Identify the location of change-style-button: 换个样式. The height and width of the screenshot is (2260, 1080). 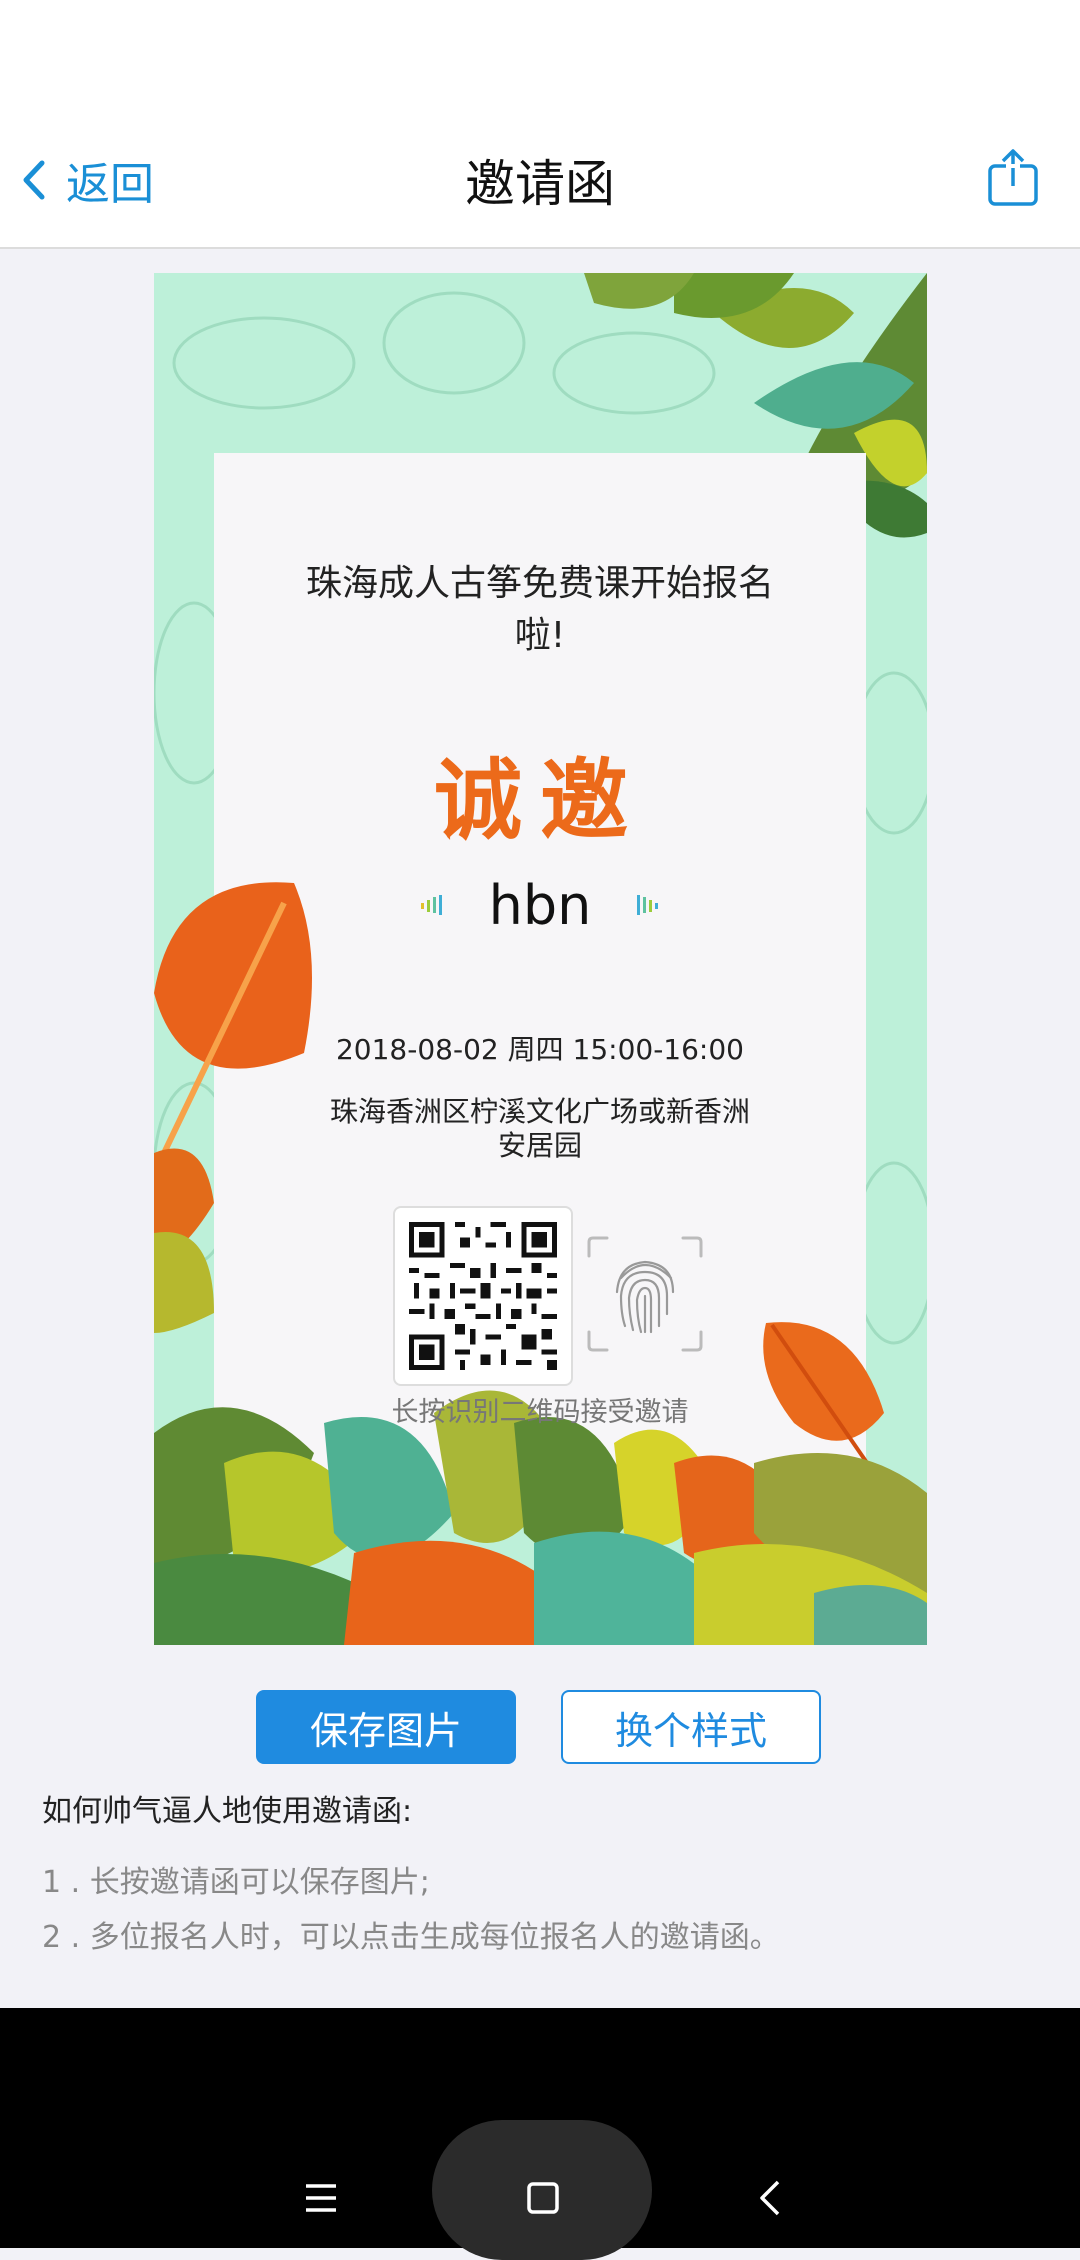
(691, 1727).